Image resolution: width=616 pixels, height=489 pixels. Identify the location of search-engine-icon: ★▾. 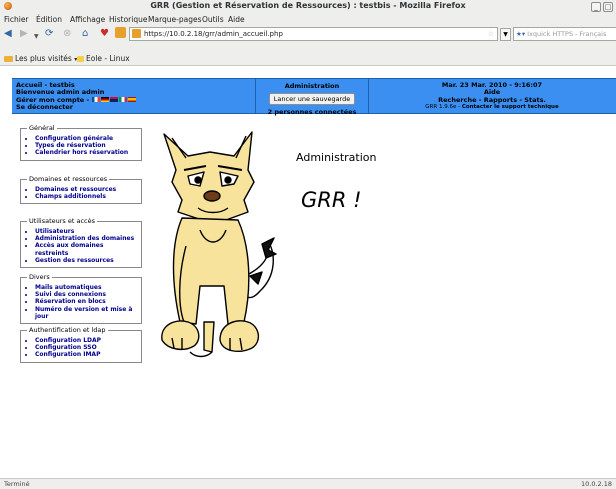
(520, 34).